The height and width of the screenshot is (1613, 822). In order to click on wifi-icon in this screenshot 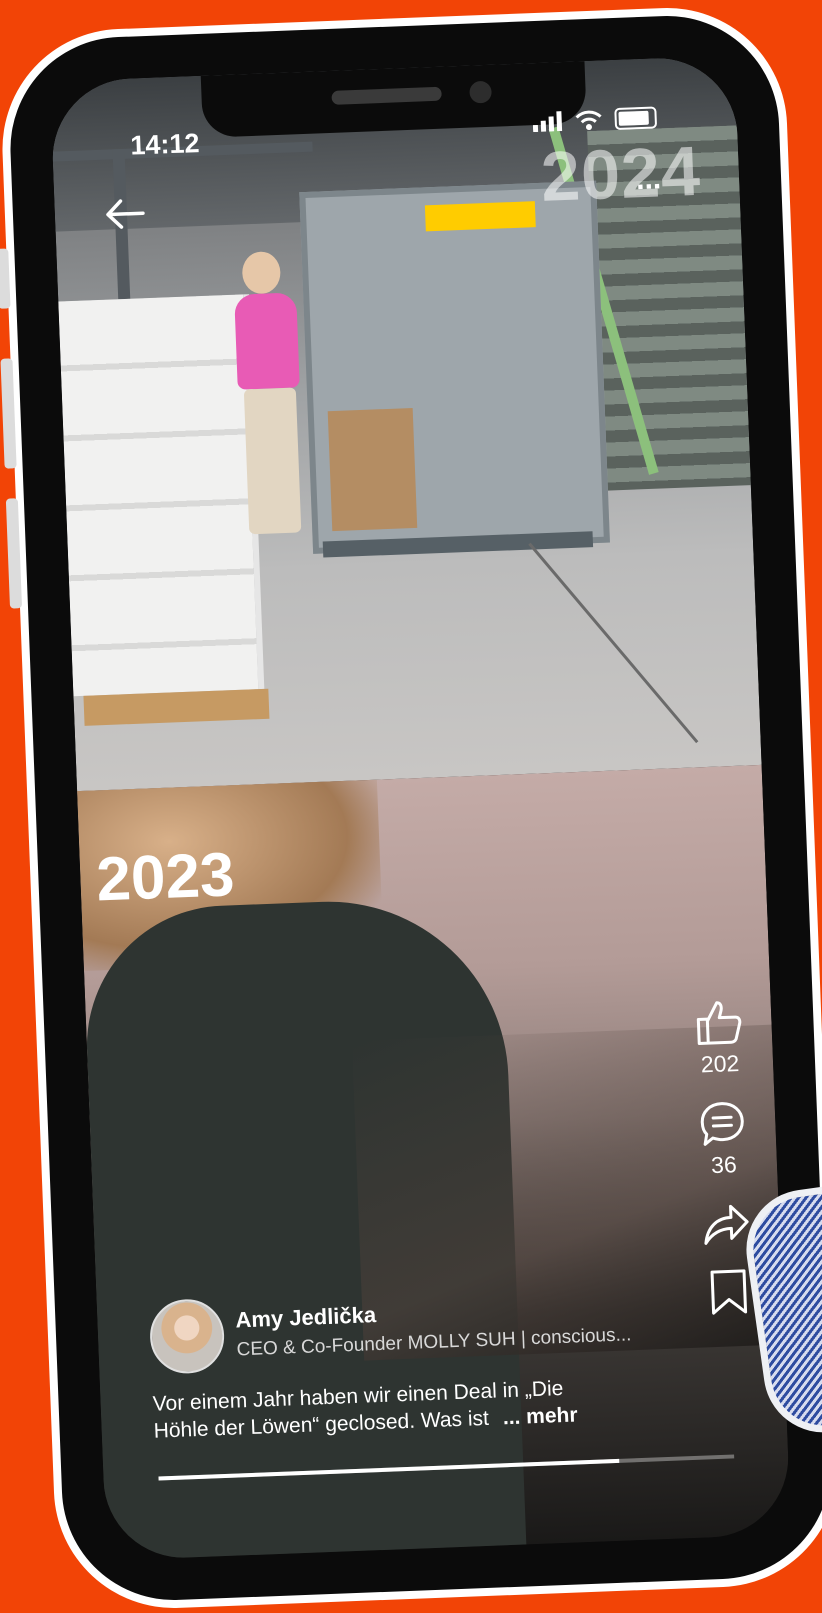, I will do `click(588, 120)`.